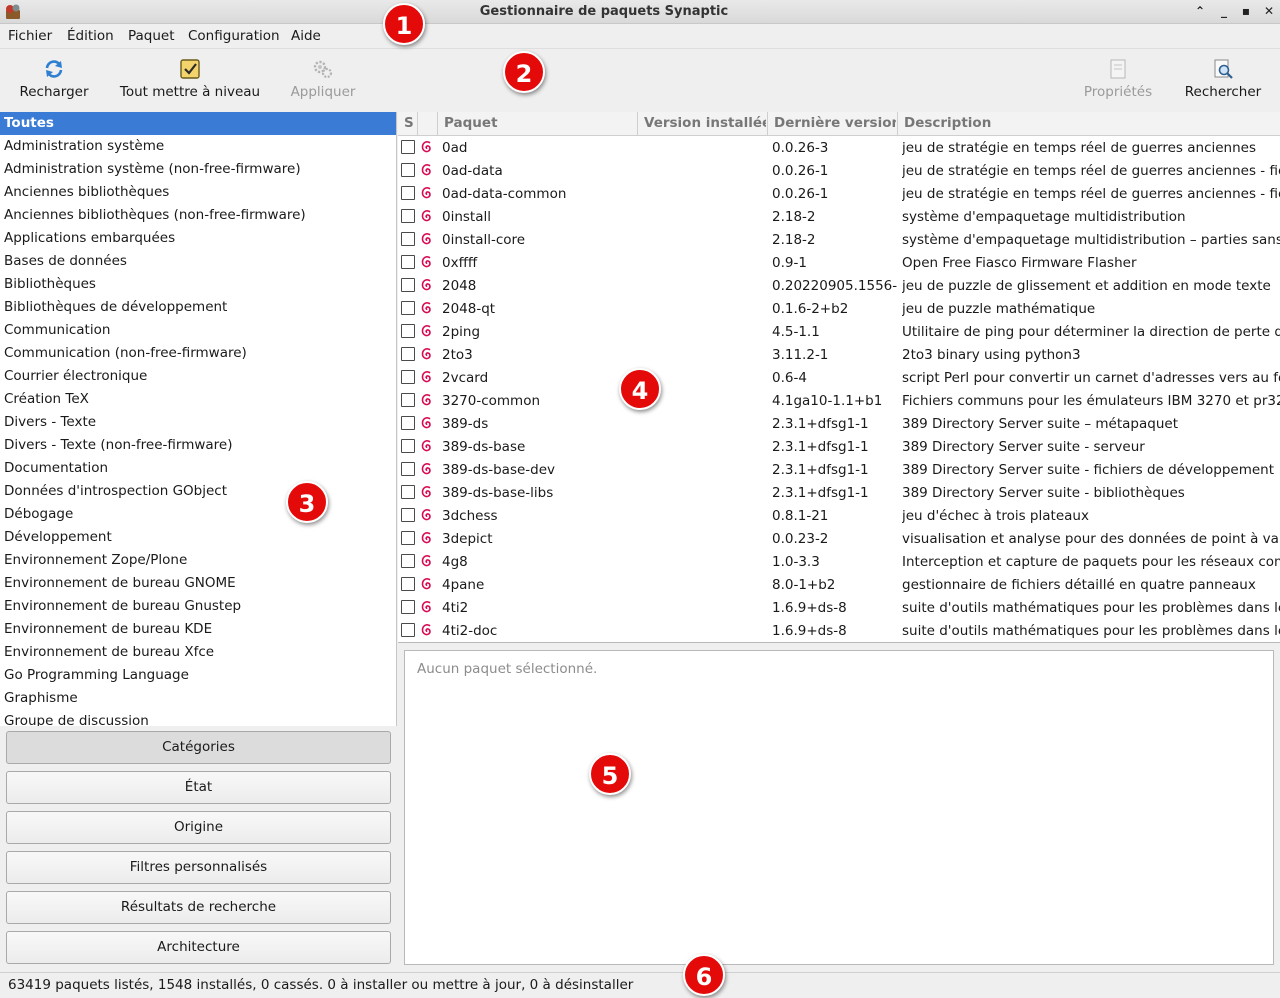 The height and width of the screenshot is (998, 1280). I want to click on category-item: Débogage, so click(198, 514).